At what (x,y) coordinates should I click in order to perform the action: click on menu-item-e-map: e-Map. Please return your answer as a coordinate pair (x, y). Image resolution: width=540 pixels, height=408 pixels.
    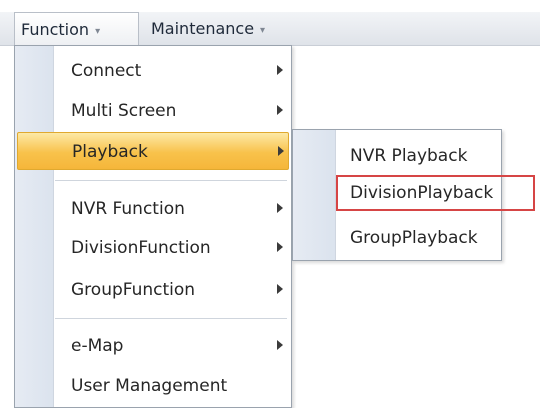
    Looking at the image, I should click on (153, 346).